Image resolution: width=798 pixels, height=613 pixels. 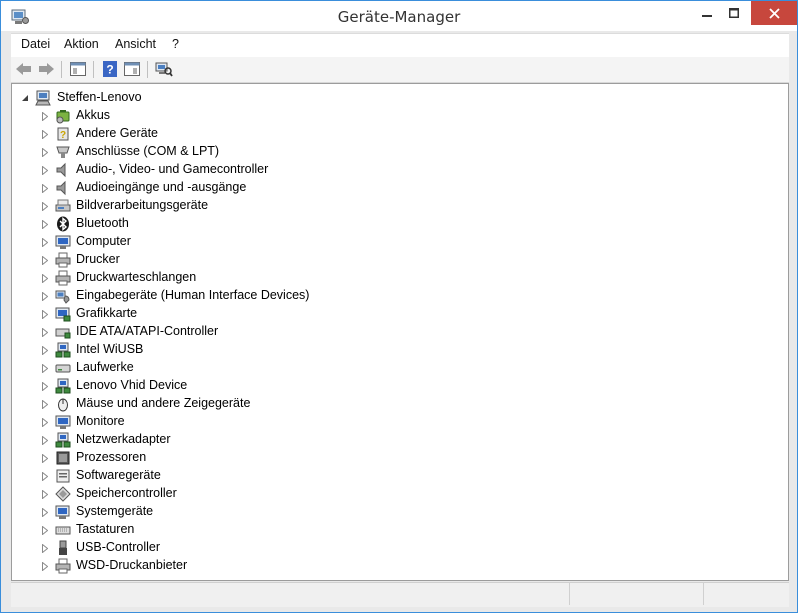 I want to click on tree-node-label: WSD-Druckanbieter, so click(x=131, y=565).